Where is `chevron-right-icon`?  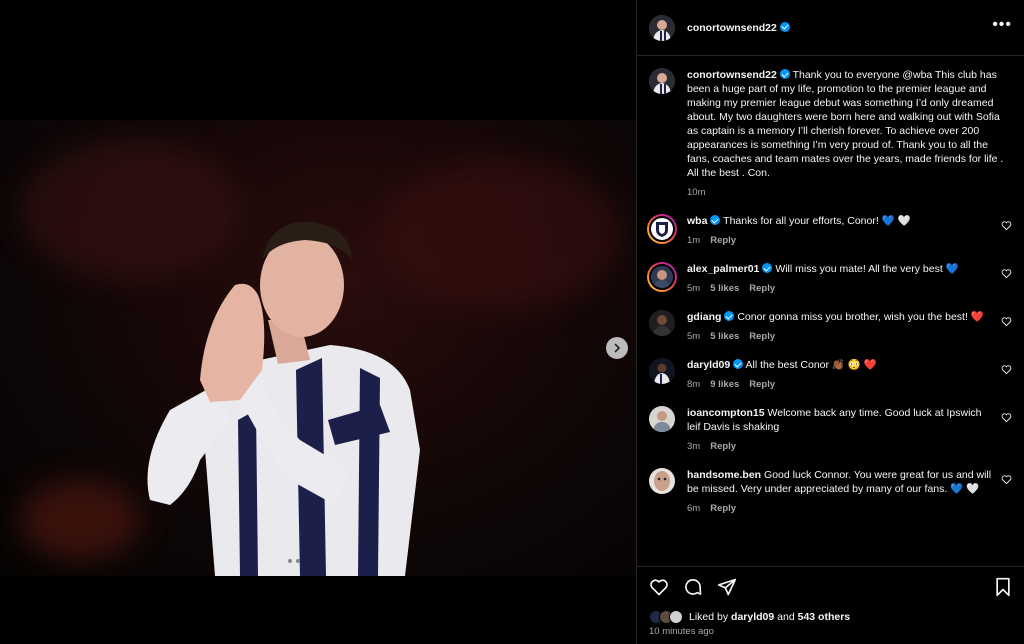 chevron-right-icon is located at coordinates (617, 348).